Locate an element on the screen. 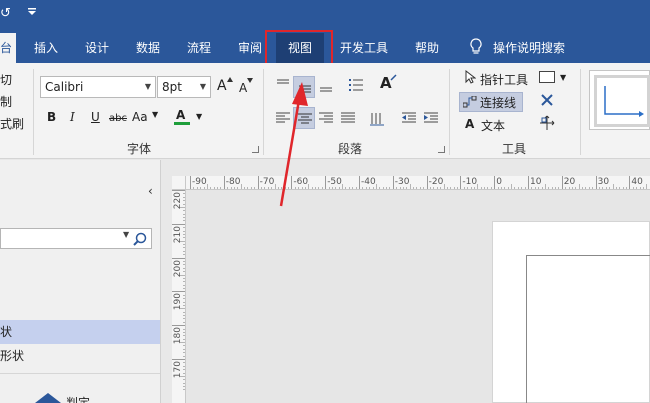  pointer-tool-button: 指针工具 is located at coordinates (504, 79).